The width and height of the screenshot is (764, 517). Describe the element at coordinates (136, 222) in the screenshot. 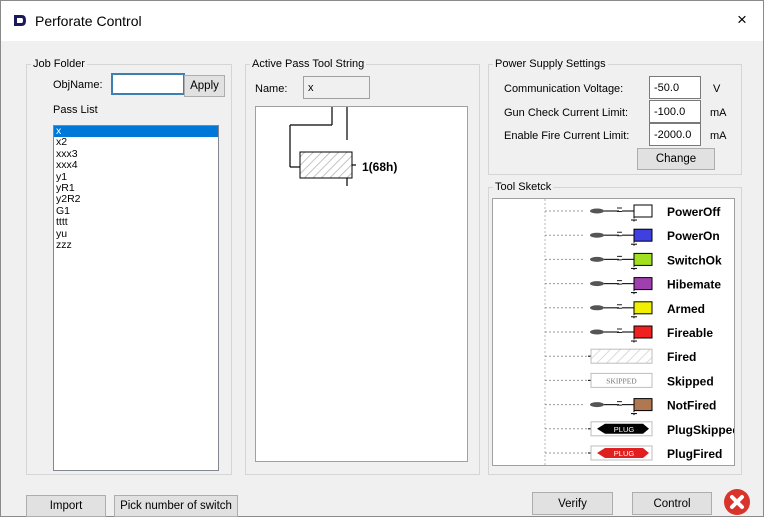

I see `pass-list-item: tttt` at that location.